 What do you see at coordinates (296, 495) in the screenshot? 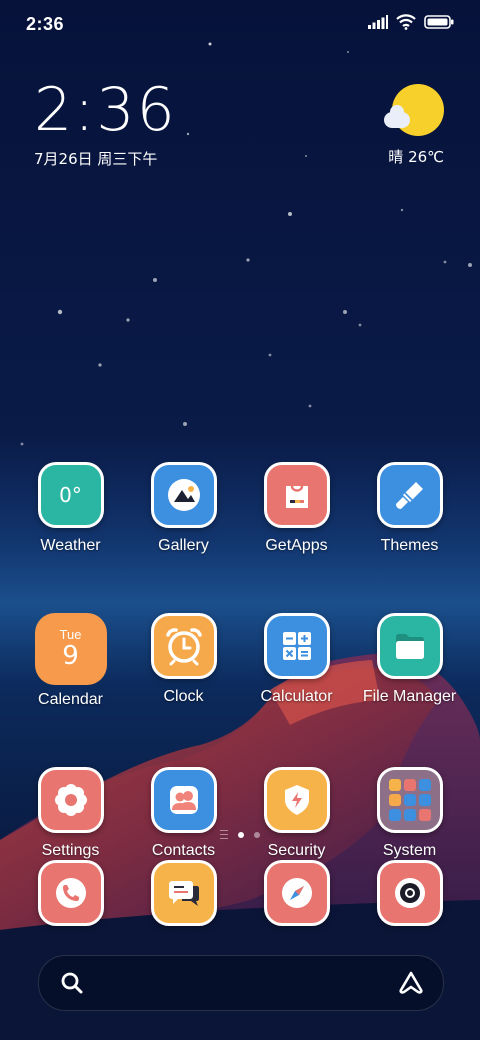
I see `getapps-icon` at bounding box center [296, 495].